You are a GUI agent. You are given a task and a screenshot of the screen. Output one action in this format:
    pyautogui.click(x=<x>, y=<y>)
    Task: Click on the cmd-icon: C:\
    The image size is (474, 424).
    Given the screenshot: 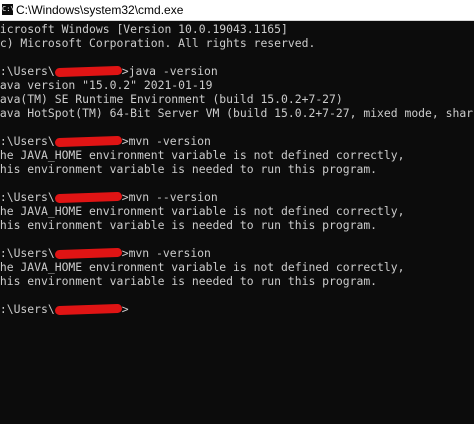 What is the action you would take?
    pyautogui.click(x=8, y=9)
    